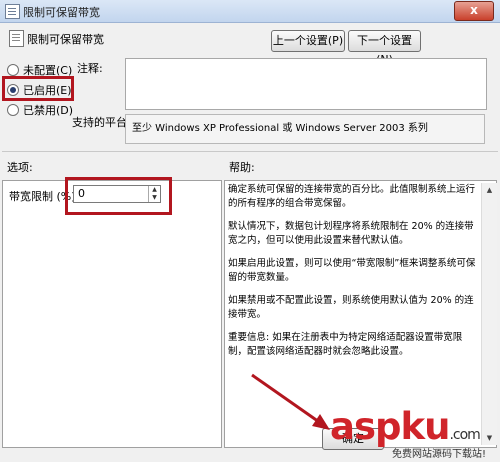 This screenshot has height=462, width=500. I want to click on enabled-highlight-box, so click(38, 88).